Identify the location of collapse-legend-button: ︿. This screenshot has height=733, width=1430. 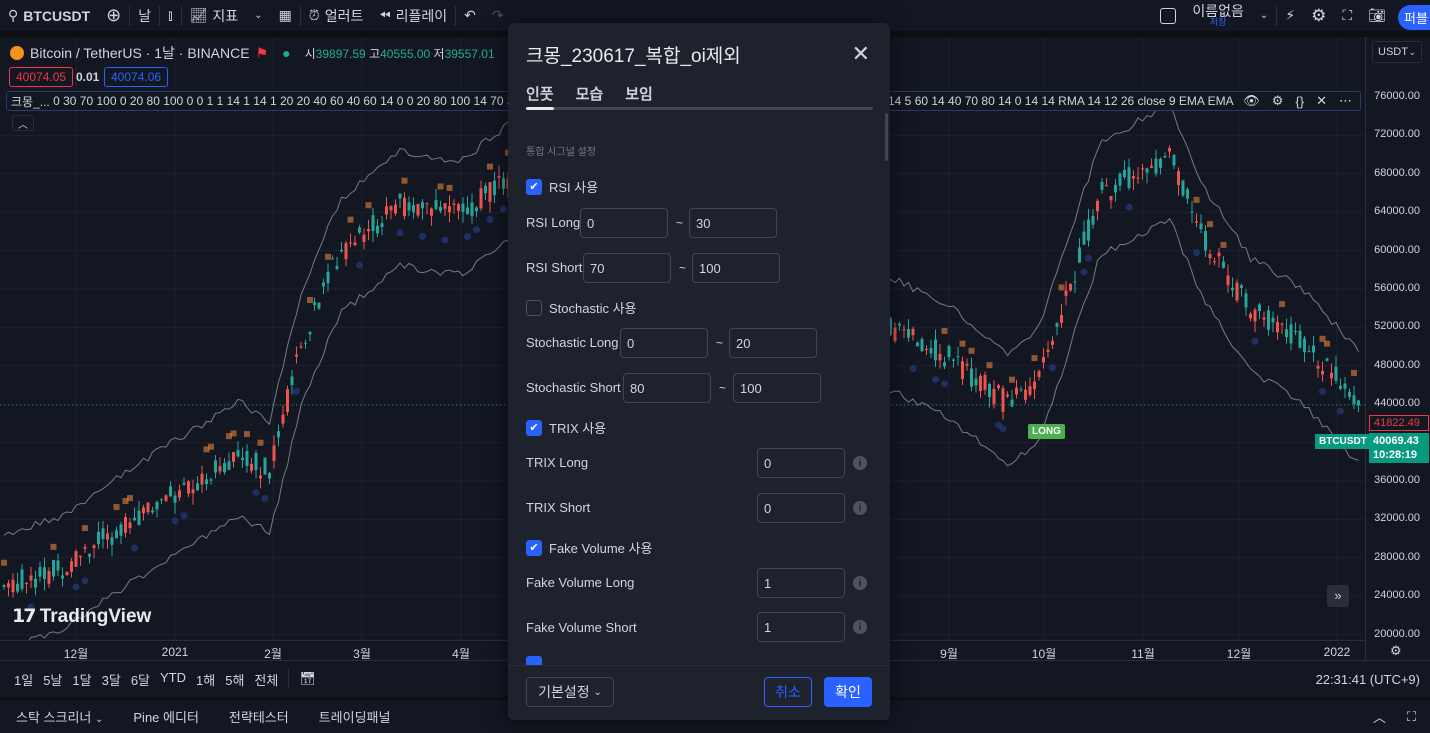
(23, 123).